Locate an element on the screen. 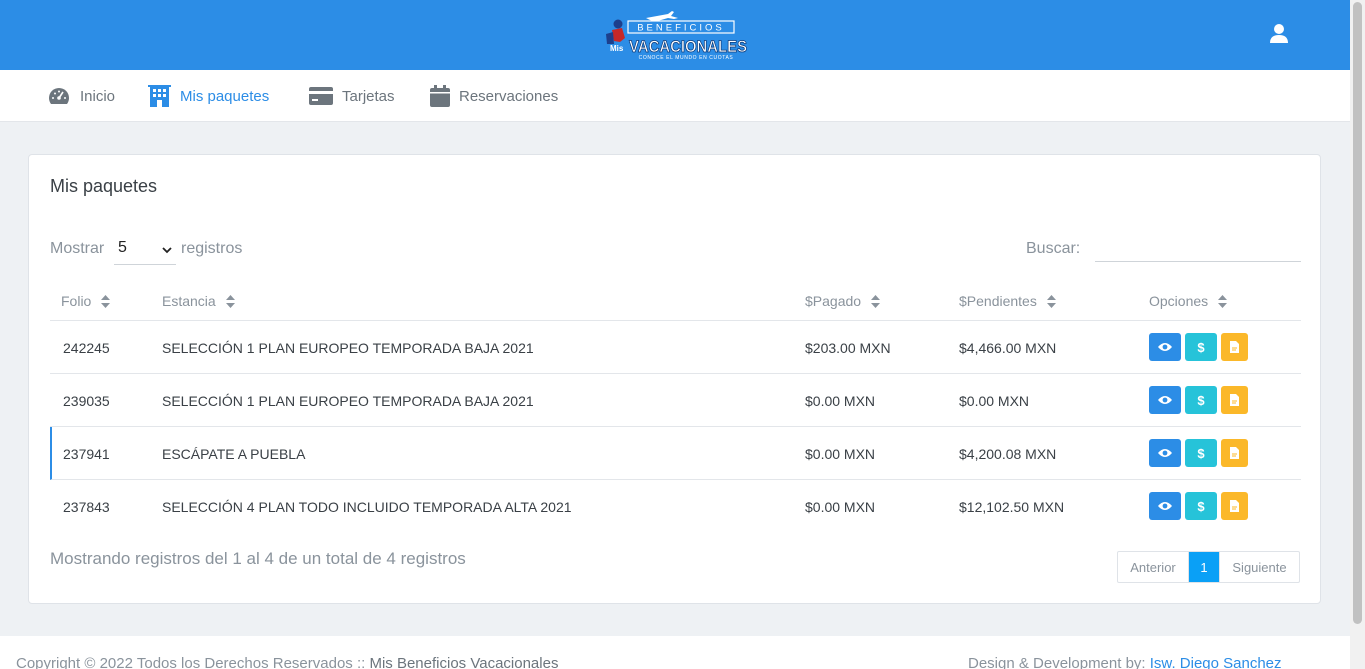 The height and width of the screenshot is (669, 1365). author-link: Isw. Diego Sanchez is located at coordinates (1216, 662).